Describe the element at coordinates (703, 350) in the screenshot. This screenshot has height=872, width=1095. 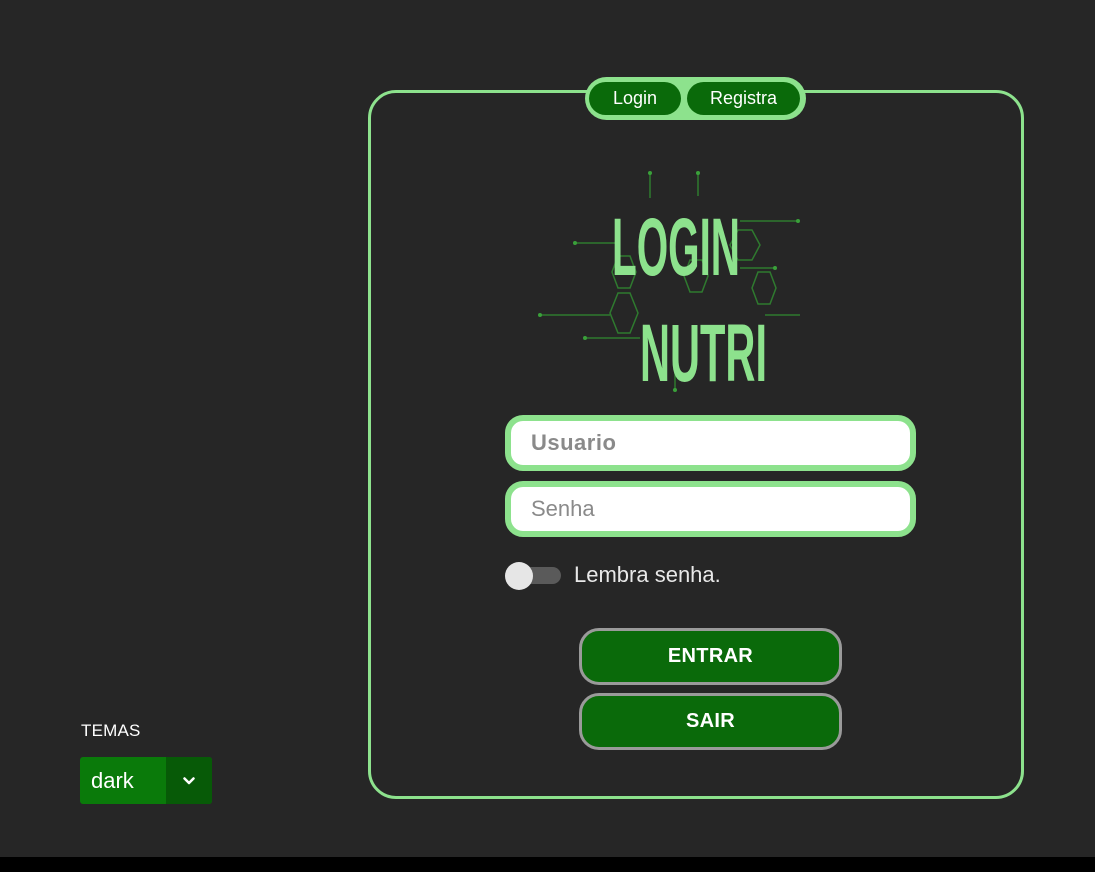
I see `logo-line2: NUTRI` at that location.